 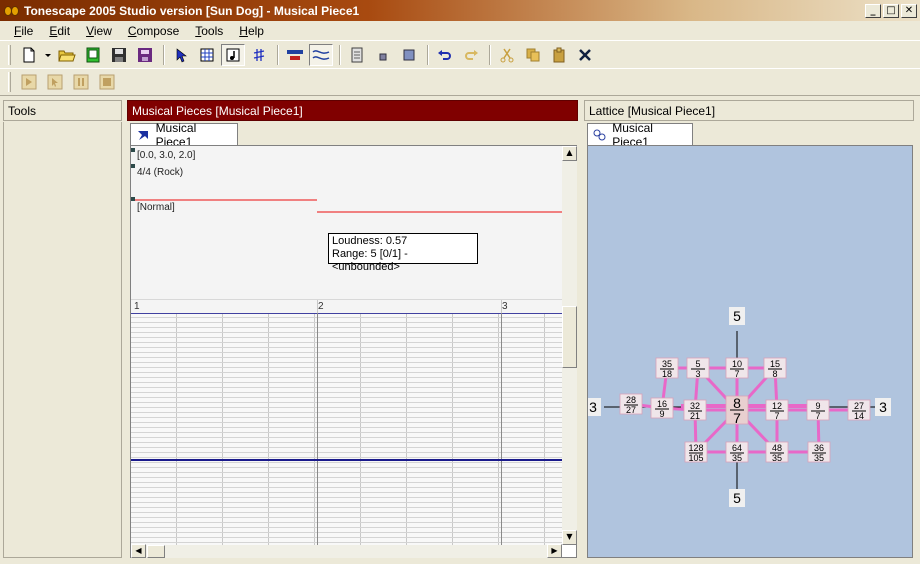 What do you see at coordinates (859, 416) in the screenshot?
I see `lattice-node-denominator: 14` at bounding box center [859, 416].